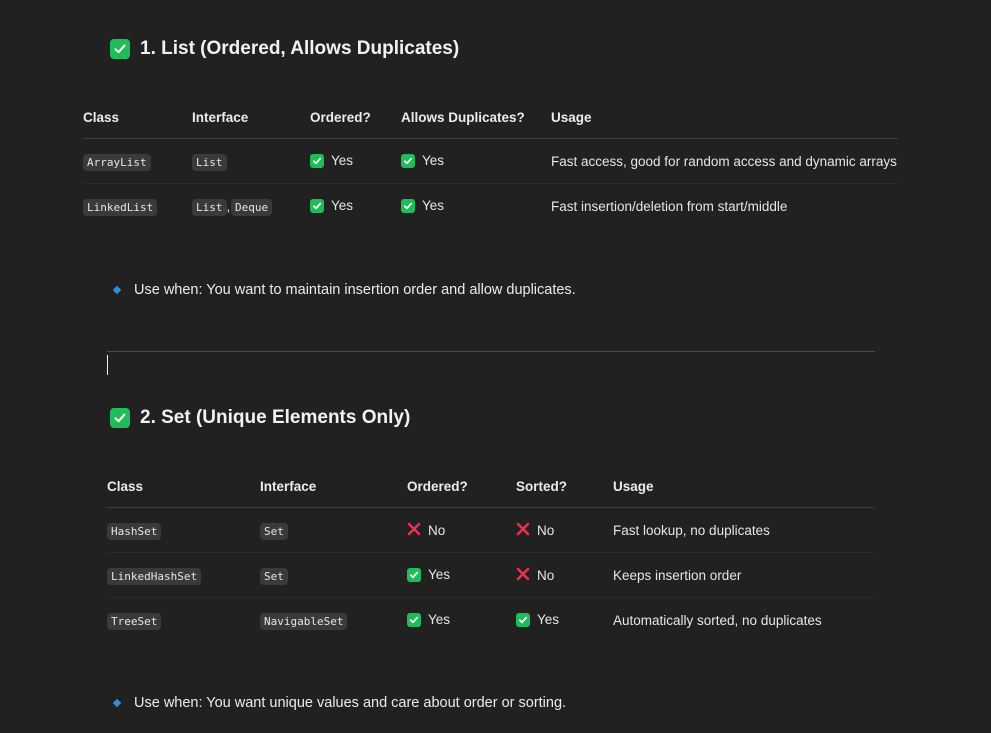 Image resolution: width=991 pixels, height=733 pixels. Describe the element at coordinates (252, 207) in the screenshot. I see `interface-code: Deque` at that location.